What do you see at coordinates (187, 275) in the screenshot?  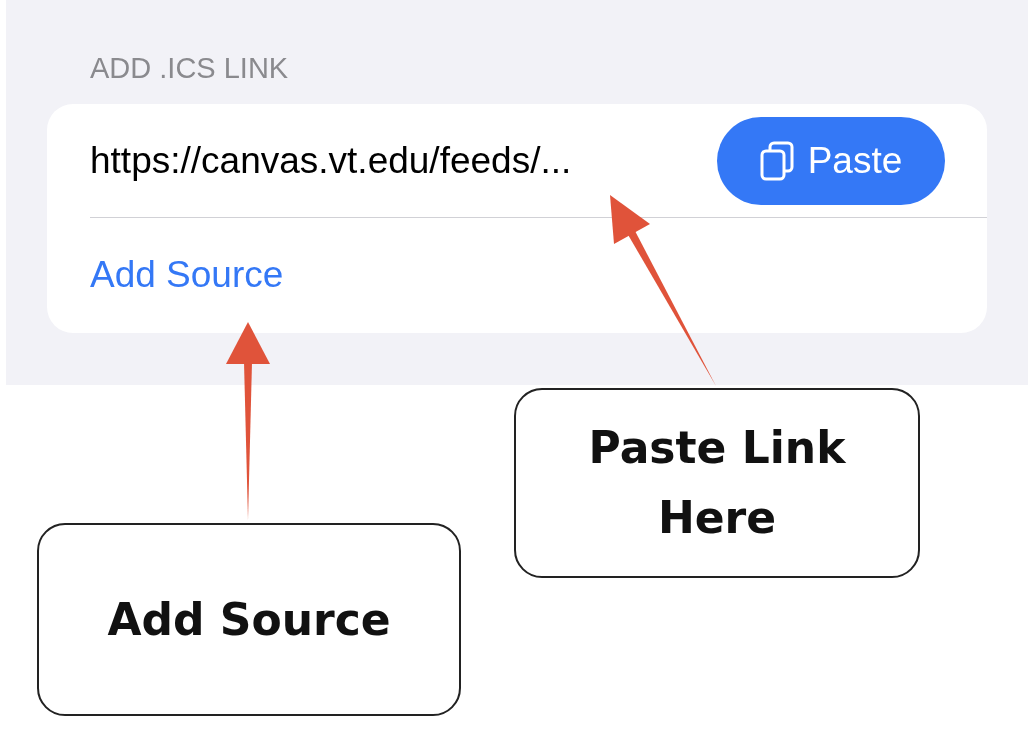 I see `add-source-link: Add Source` at bounding box center [187, 275].